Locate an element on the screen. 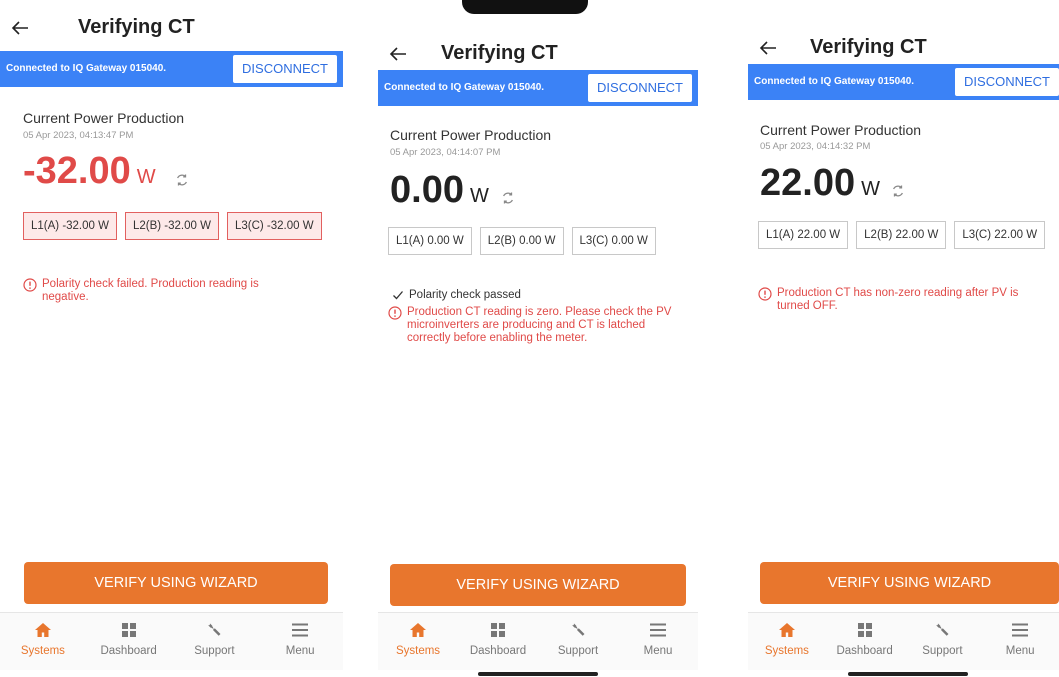 This screenshot has height=677, width=1059. phase-l3-reading: L3(C) 0.00 W is located at coordinates (613, 241).